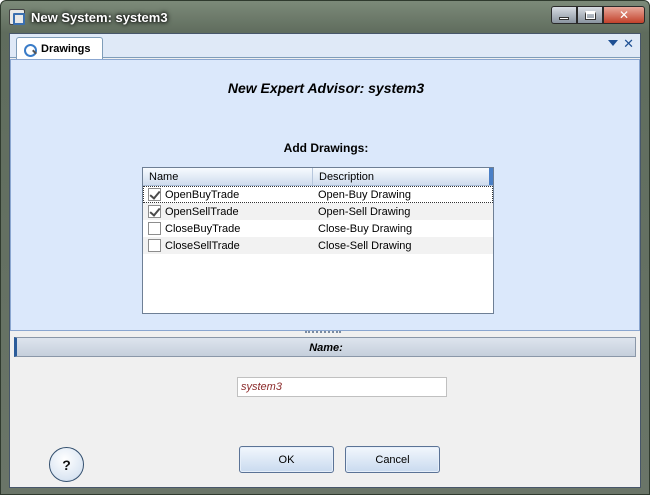 The width and height of the screenshot is (650, 495). I want to click on row-name: CloseSellTrade, so click(202, 245).